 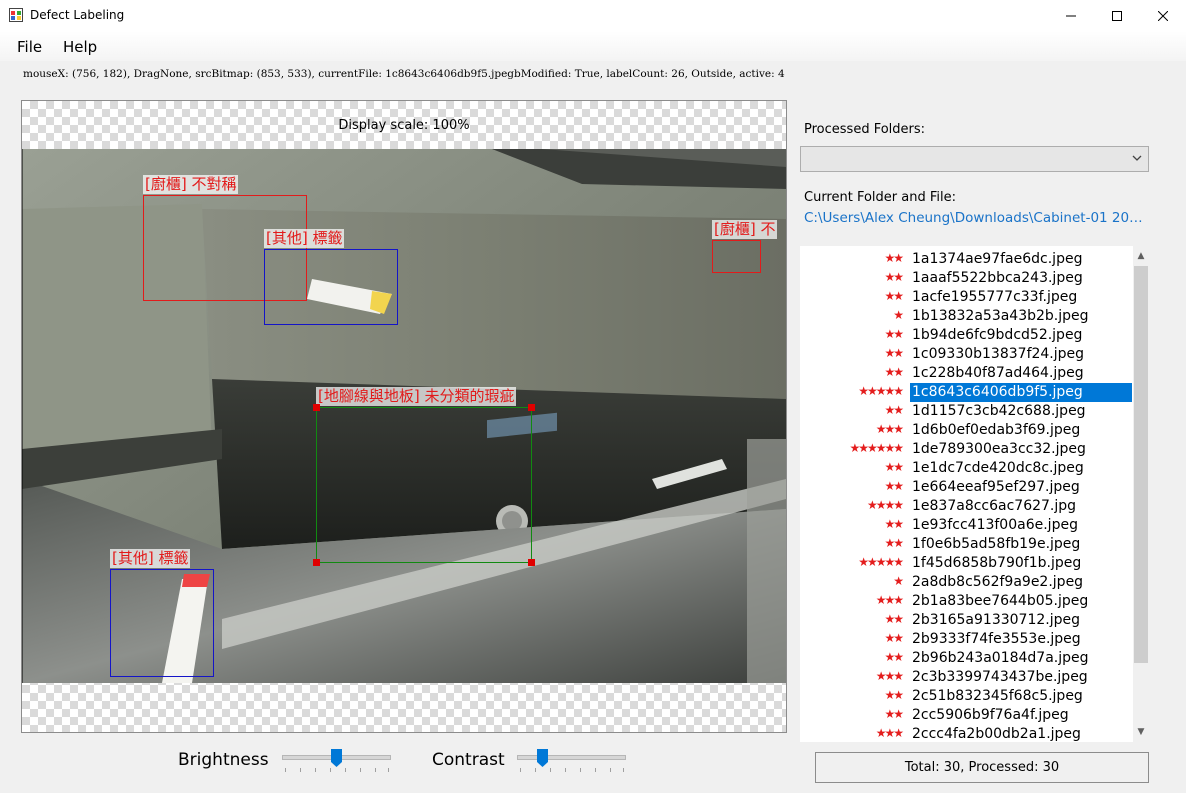 What do you see at coordinates (316, 562) in the screenshot?
I see `resize-handle-bottom-left` at bounding box center [316, 562].